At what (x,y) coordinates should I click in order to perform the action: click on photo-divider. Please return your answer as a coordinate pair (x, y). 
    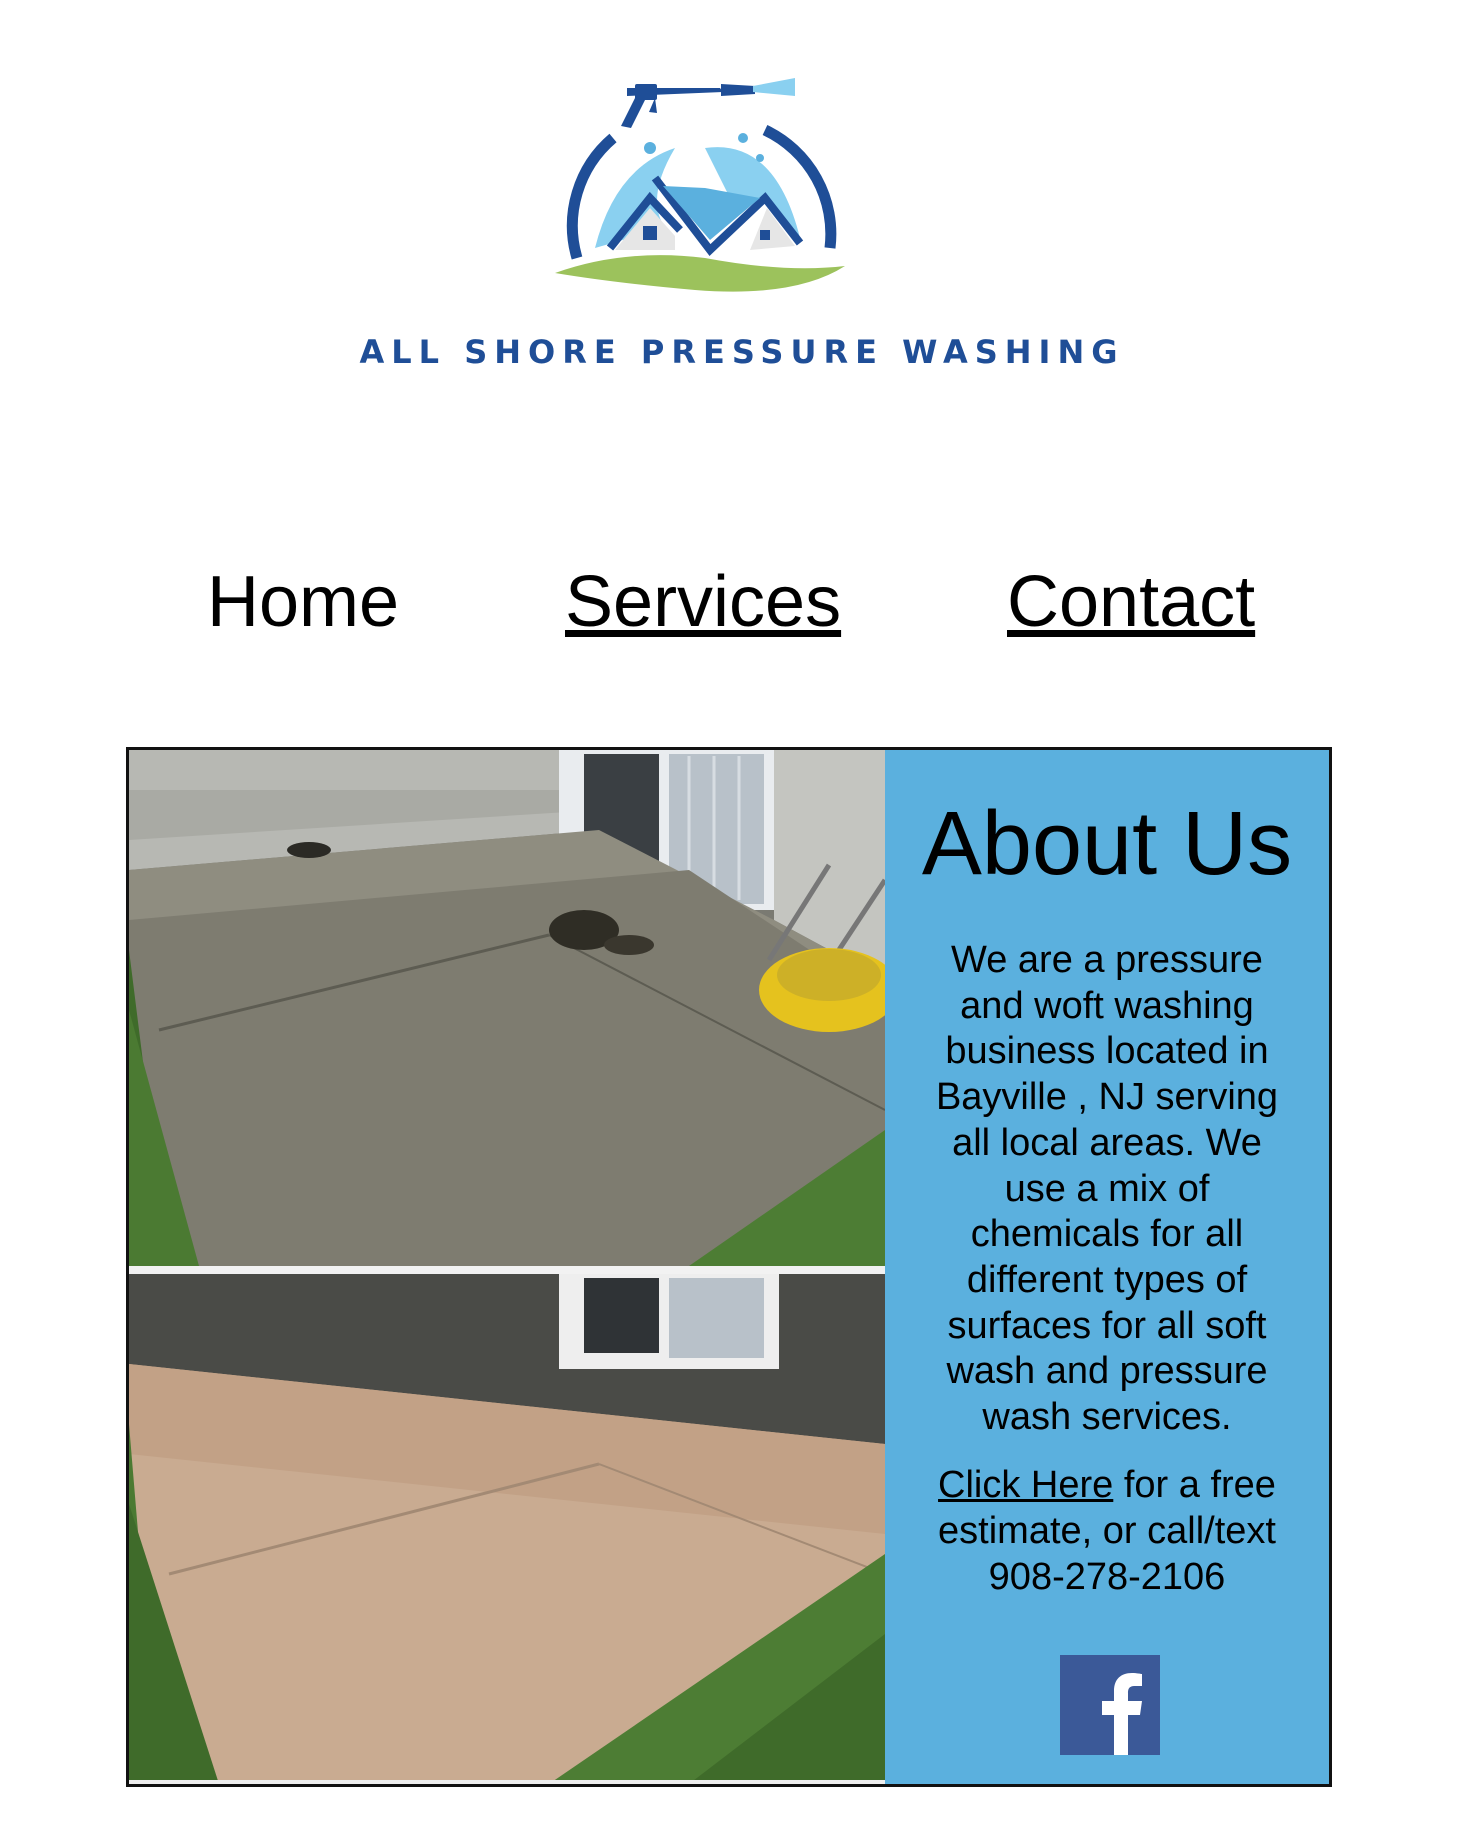
    Looking at the image, I should click on (507, 1270).